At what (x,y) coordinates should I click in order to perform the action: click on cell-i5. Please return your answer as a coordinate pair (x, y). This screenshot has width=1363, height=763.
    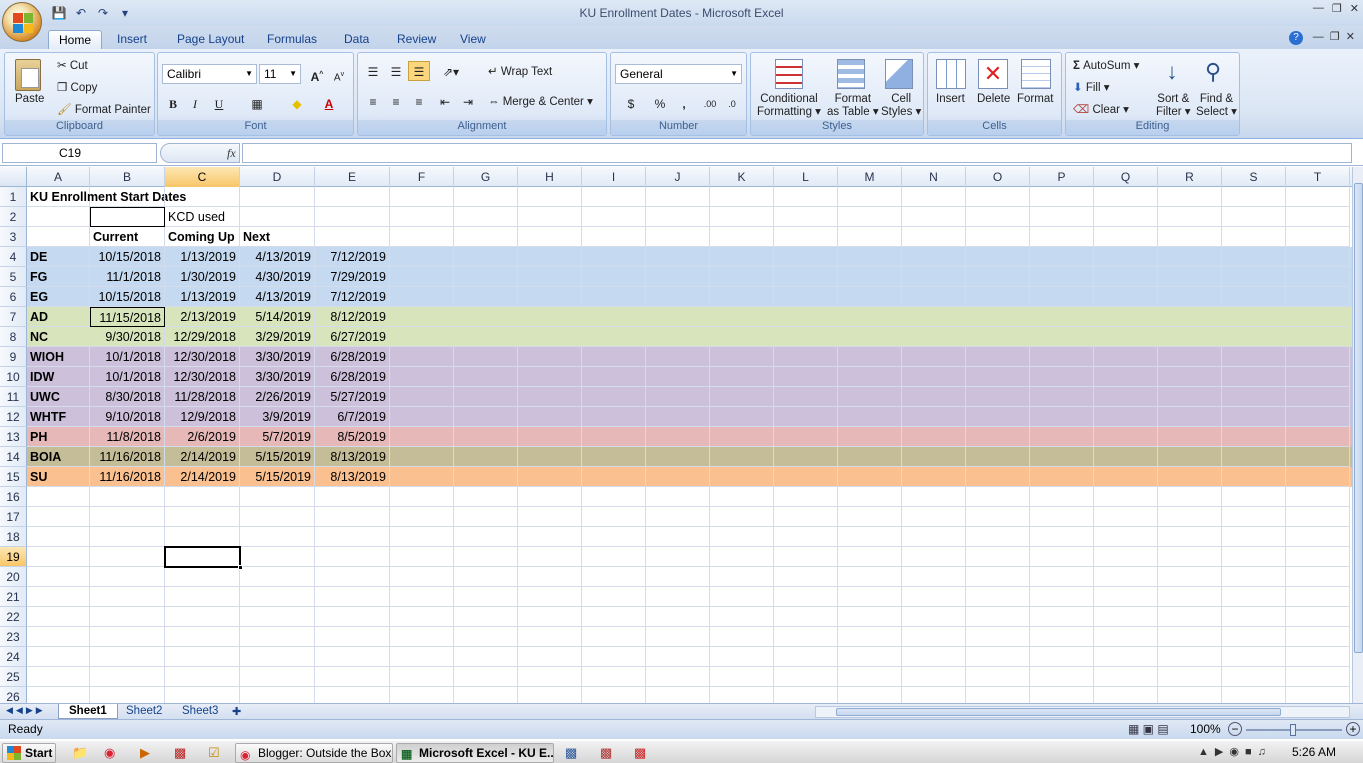
    Looking at the image, I should click on (614, 277).